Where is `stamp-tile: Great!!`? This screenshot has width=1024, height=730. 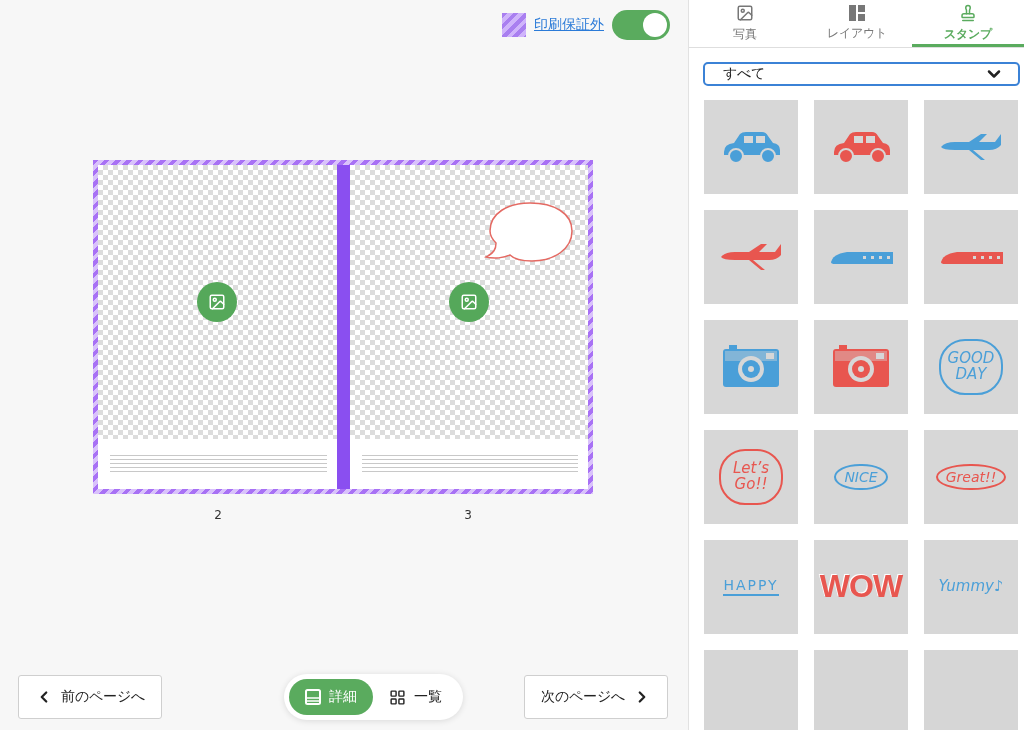 stamp-tile: Great!! is located at coordinates (971, 477).